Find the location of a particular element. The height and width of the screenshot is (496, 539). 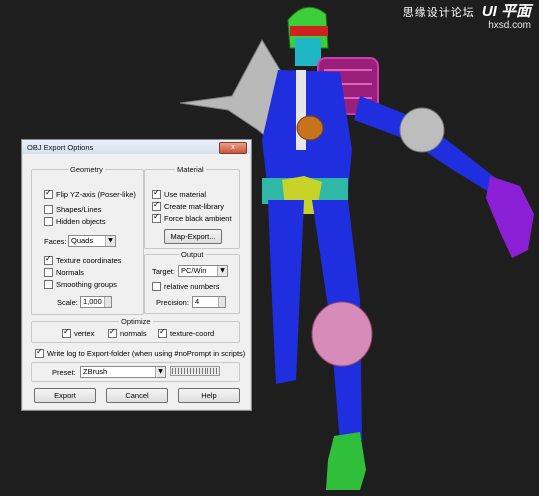

geometry-group-label: Geometry is located at coordinates (86, 169).